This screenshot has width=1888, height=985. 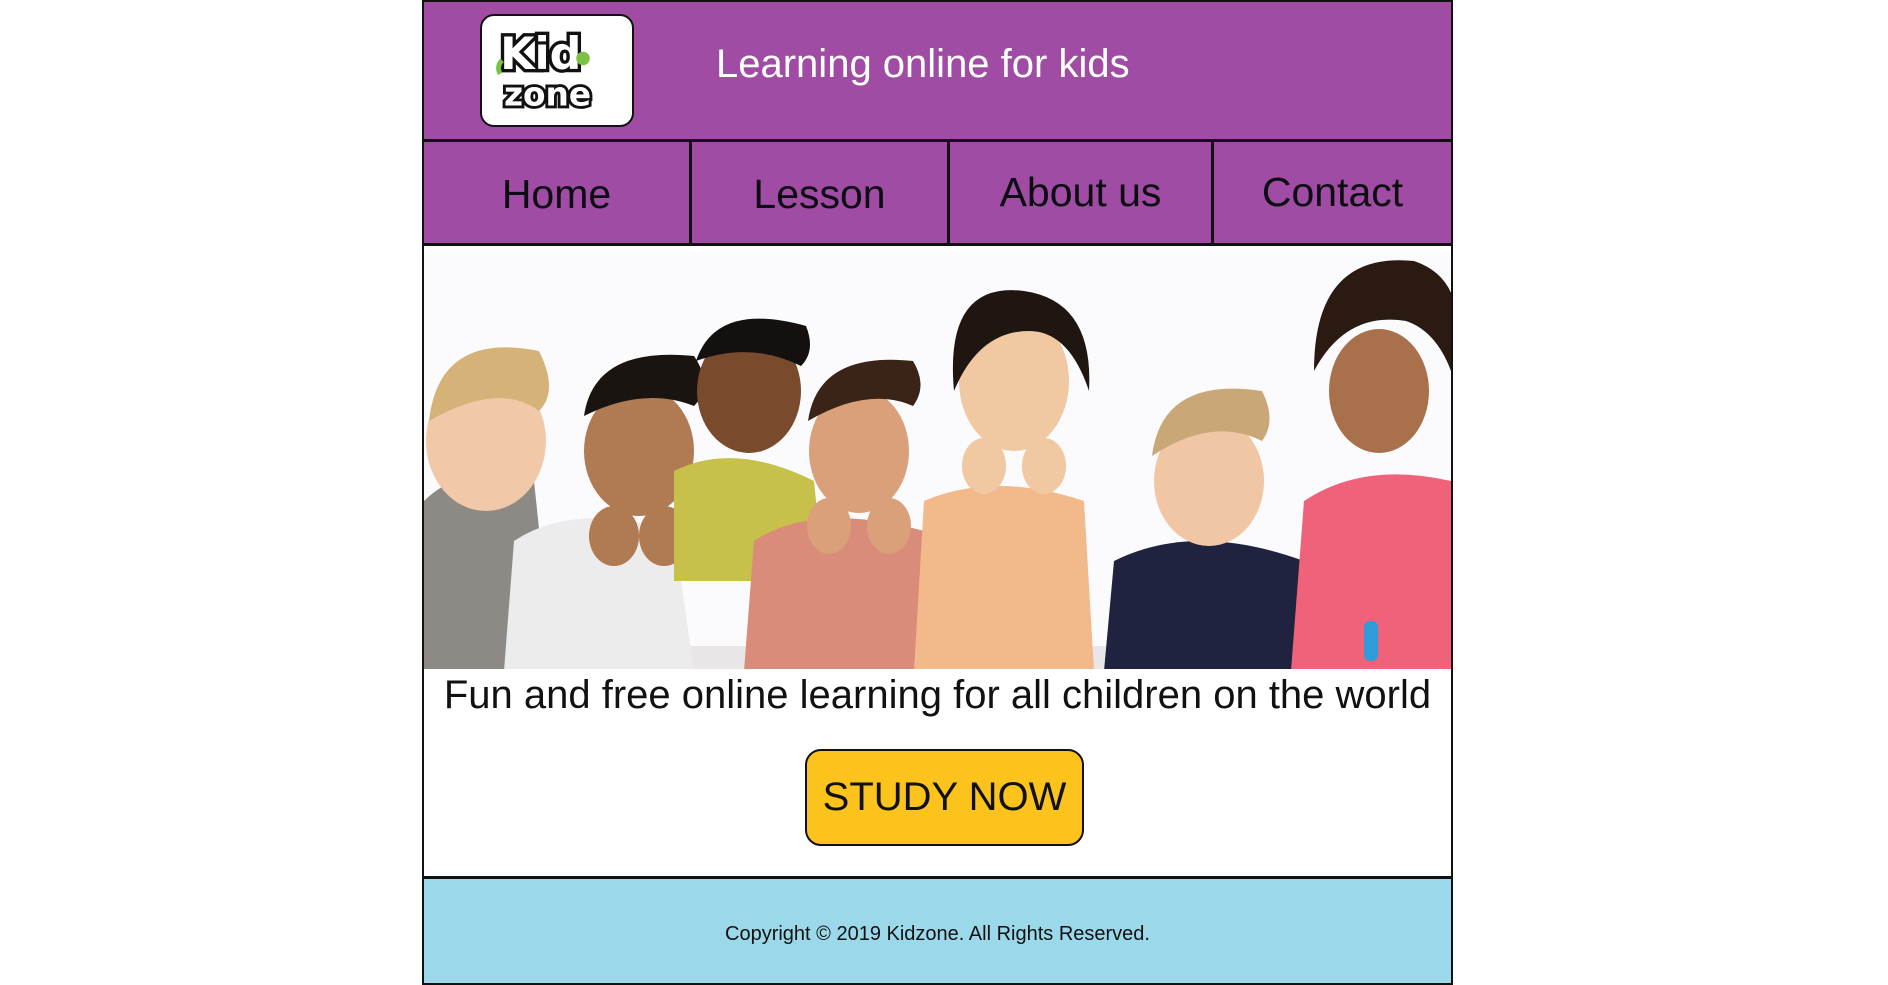 I want to click on site-header: Kid zone Learning online for kids, so click(x=937, y=72).